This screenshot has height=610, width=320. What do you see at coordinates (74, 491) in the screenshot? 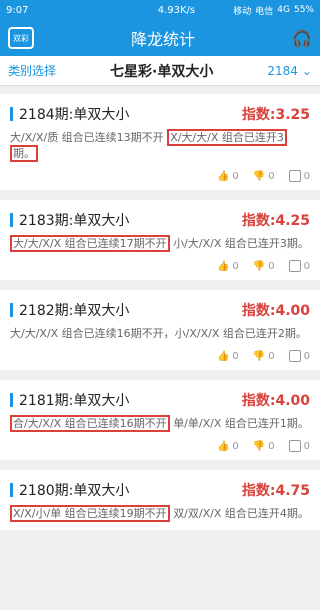
I see `card-title: 2180期:单双大小` at bounding box center [74, 491].